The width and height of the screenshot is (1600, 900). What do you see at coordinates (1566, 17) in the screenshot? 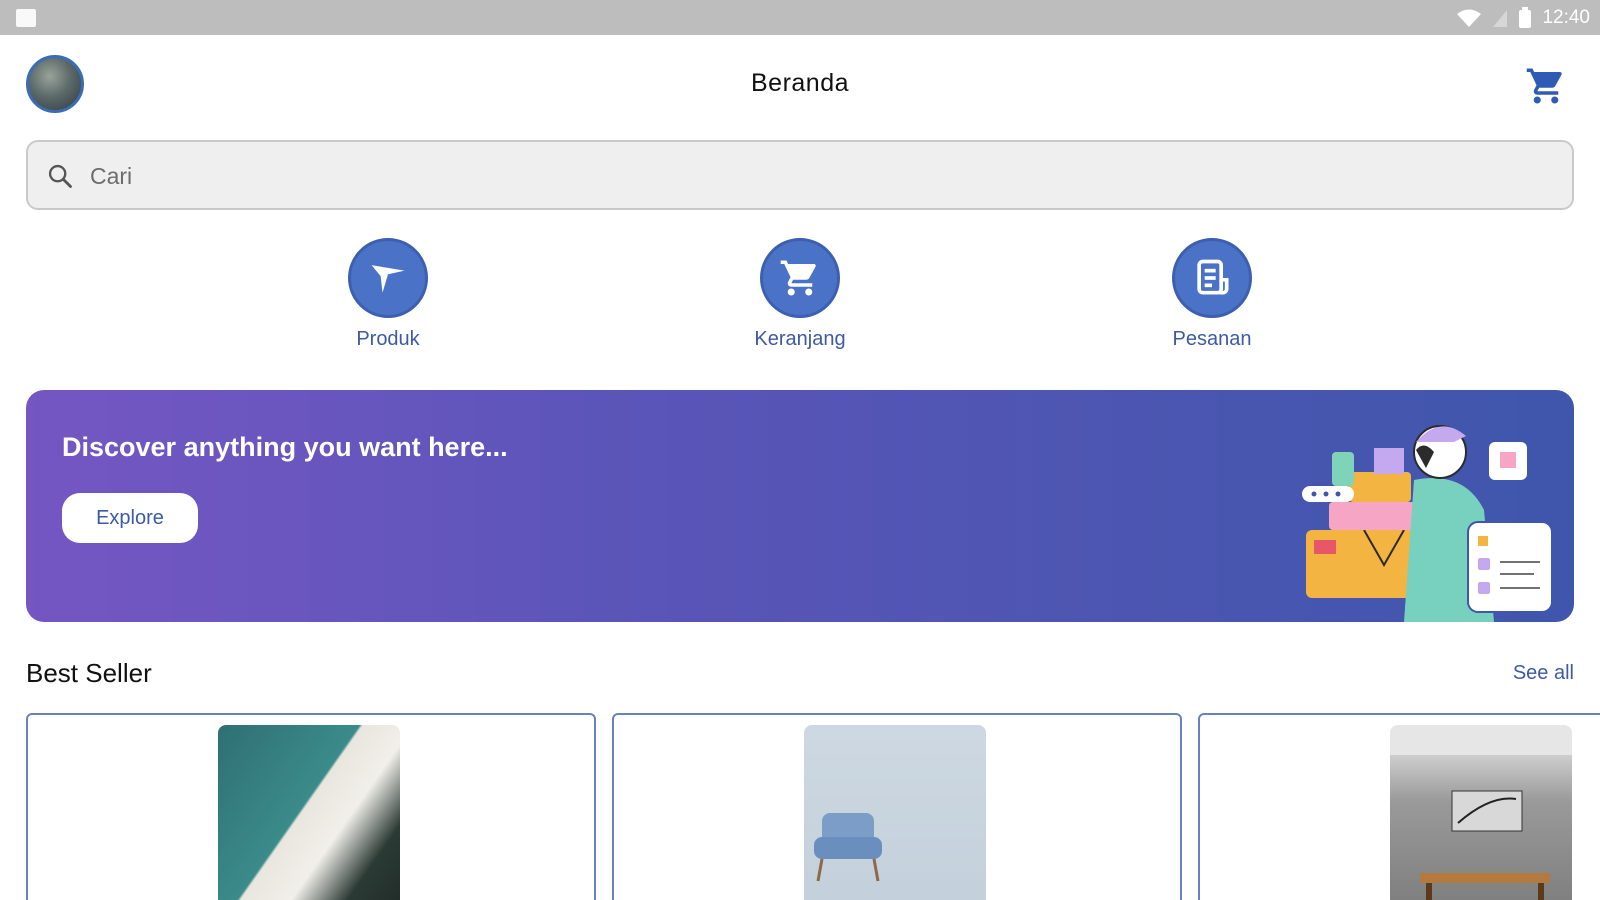
I see `status-time: 12:40` at bounding box center [1566, 17].